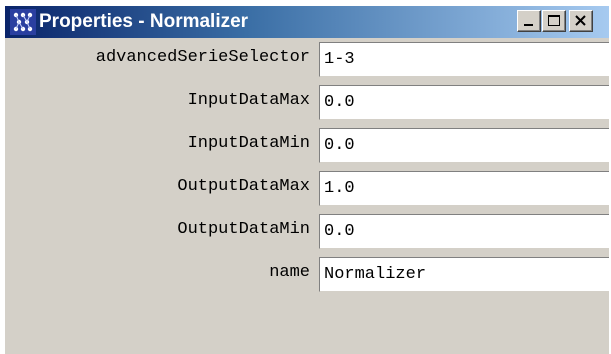 The height and width of the screenshot is (354, 611). What do you see at coordinates (464, 102) in the screenshot?
I see `input-data-max-field` at bounding box center [464, 102].